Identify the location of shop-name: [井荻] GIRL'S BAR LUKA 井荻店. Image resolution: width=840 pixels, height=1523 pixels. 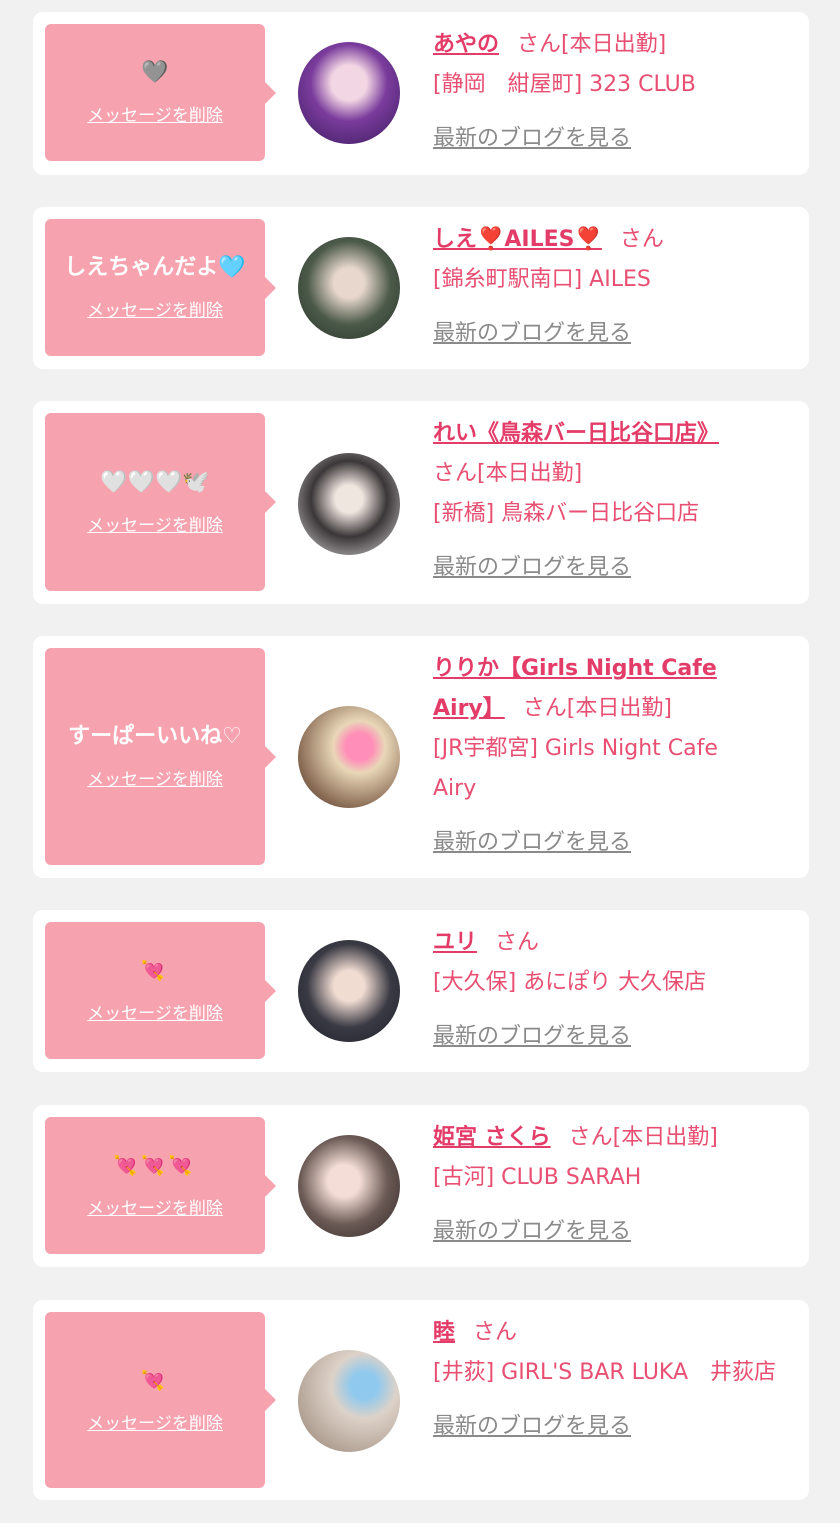
(605, 1372).